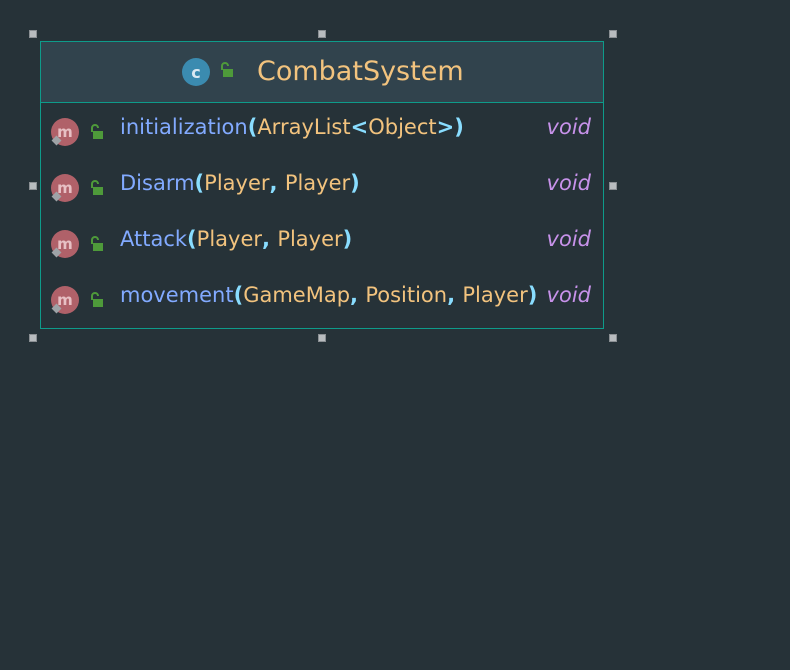 The height and width of the screenshot is (670, 790). What do you see at coordinates (613, 34) in the screenshot?
I see `resize-handle-top-right` at bounding box center [613, 34].